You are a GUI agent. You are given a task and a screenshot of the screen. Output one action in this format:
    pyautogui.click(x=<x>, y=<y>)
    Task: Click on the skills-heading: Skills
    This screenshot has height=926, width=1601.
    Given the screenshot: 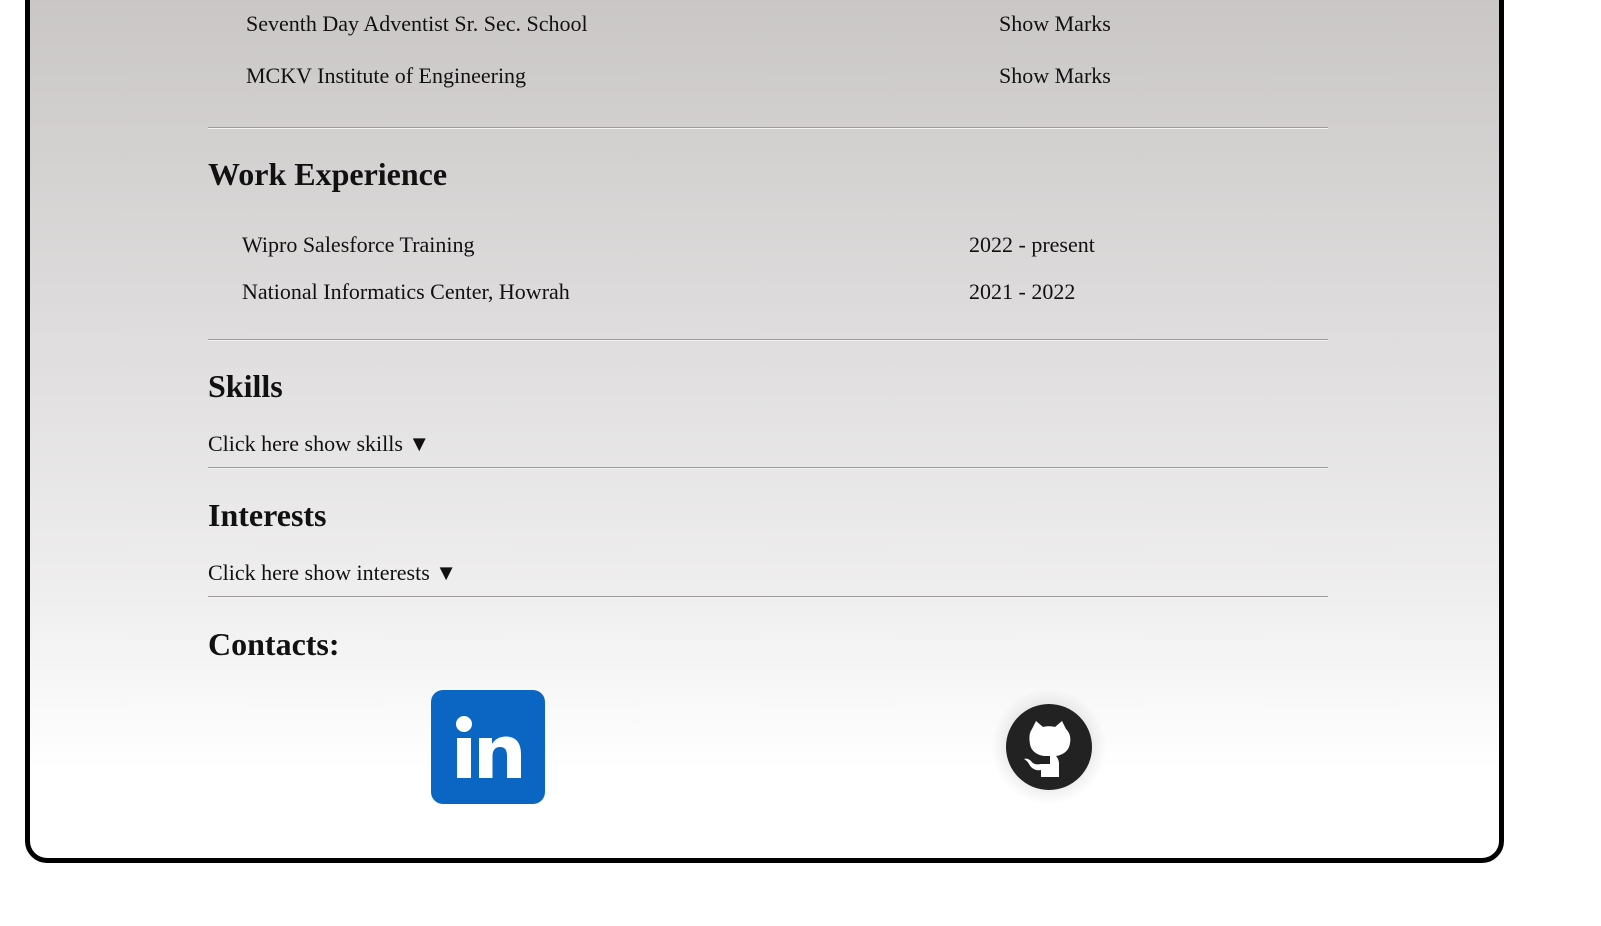 What is the action you would take?
    pyautogui.click(x=245, y=386)
    